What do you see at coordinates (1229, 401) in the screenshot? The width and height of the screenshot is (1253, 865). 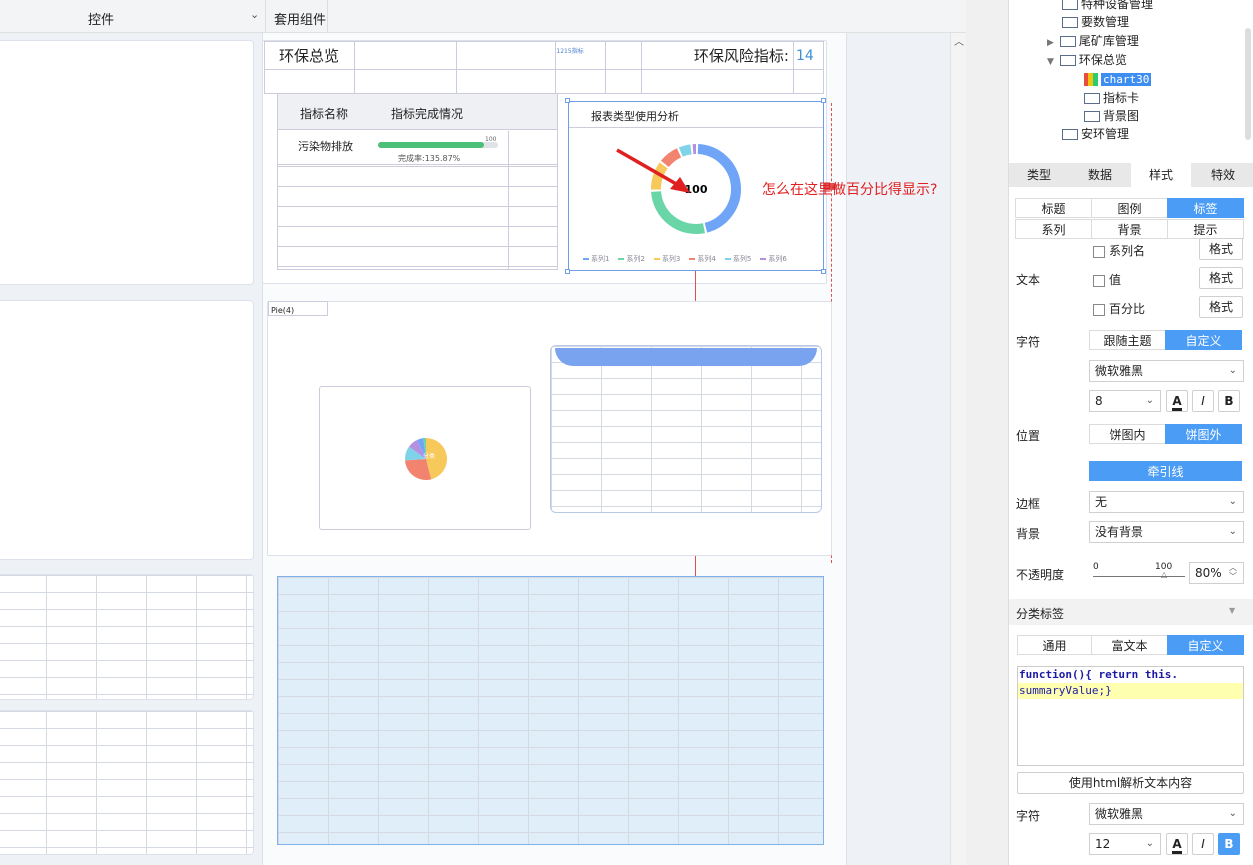 I see `bold-button: B` at bounding box center [1229, 401].